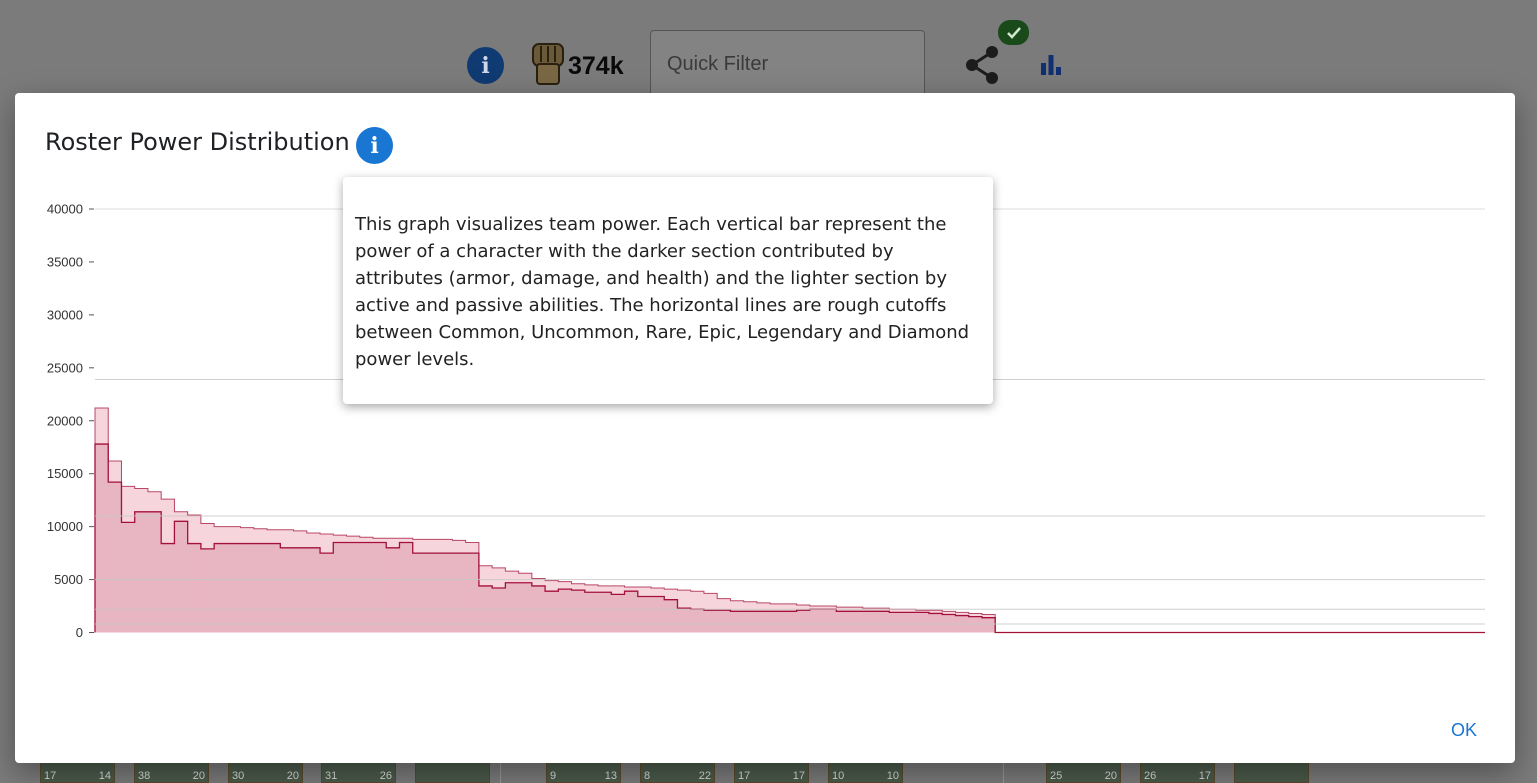 The height and width of the screenshot is (783, 1537). What do you see at coordinates (171, 772) in the screenshot?
I see `roster-tile: 38 20` at bounding box center [171, 772].